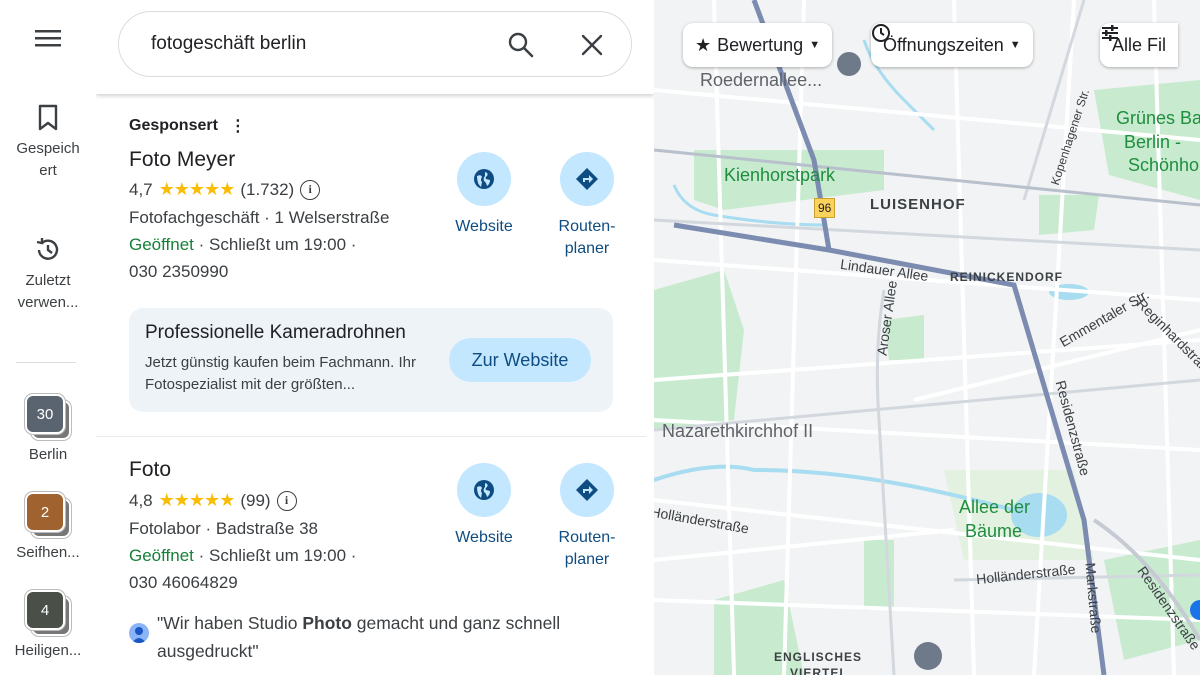 The height and width of the screenshot is (675, 1200). I want to click on saved-button: Gespeich ert, so click(48, 143).